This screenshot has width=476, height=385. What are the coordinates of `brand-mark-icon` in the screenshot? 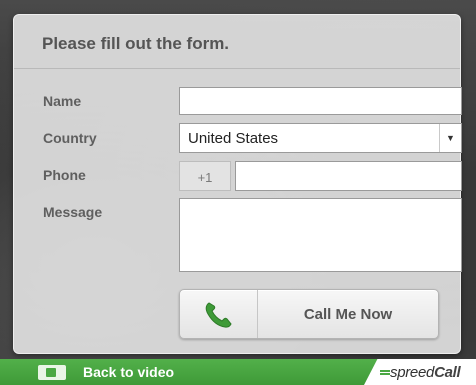 It's located at (385, 373).